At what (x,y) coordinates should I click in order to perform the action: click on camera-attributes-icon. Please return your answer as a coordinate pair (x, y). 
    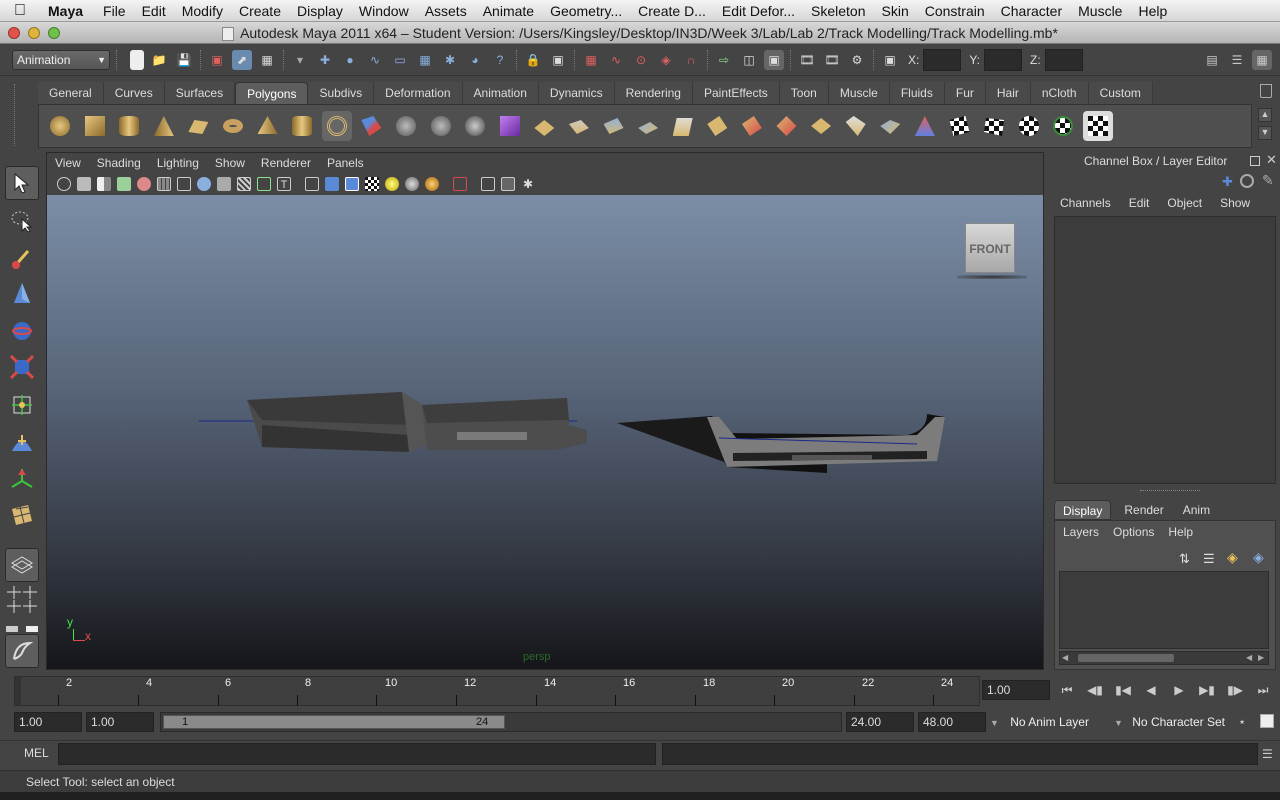
    Looking at the image, I should click on (84, 184).